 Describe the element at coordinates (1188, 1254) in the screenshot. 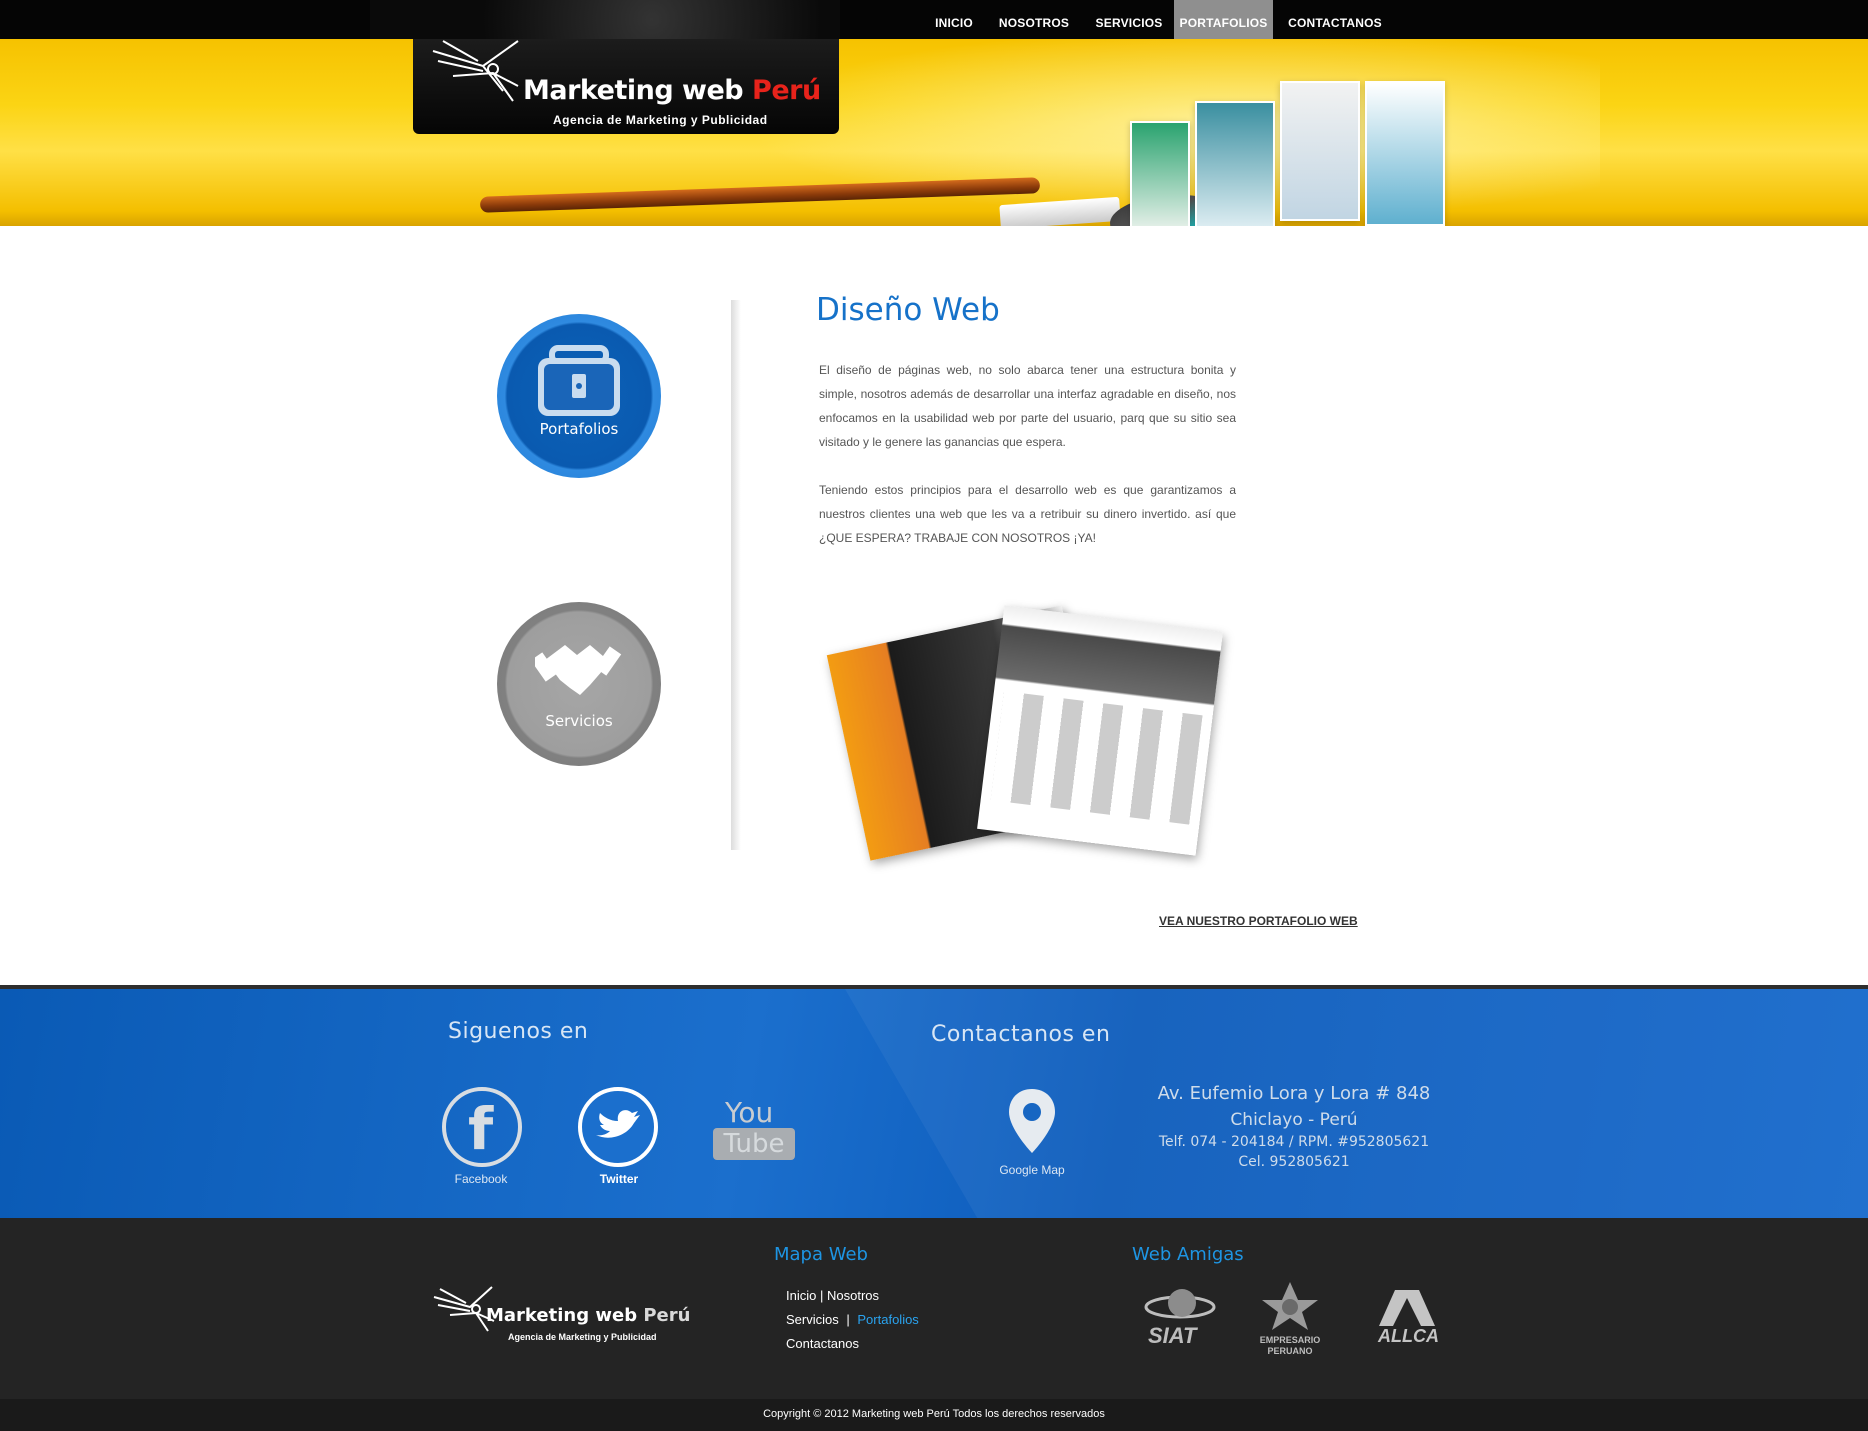

I see `friend-sites-title: Web Amigas` at that location.